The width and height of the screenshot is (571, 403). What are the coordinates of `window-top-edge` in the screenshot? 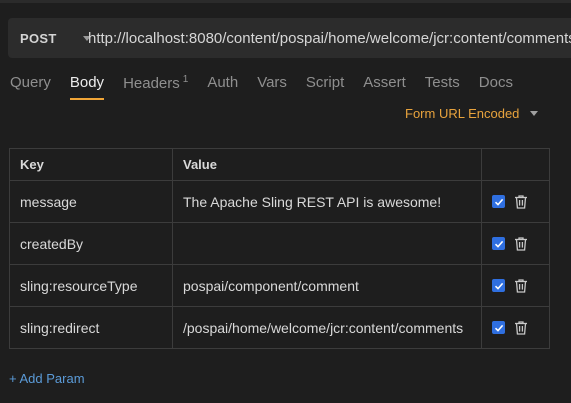 It's located at (285, 1).